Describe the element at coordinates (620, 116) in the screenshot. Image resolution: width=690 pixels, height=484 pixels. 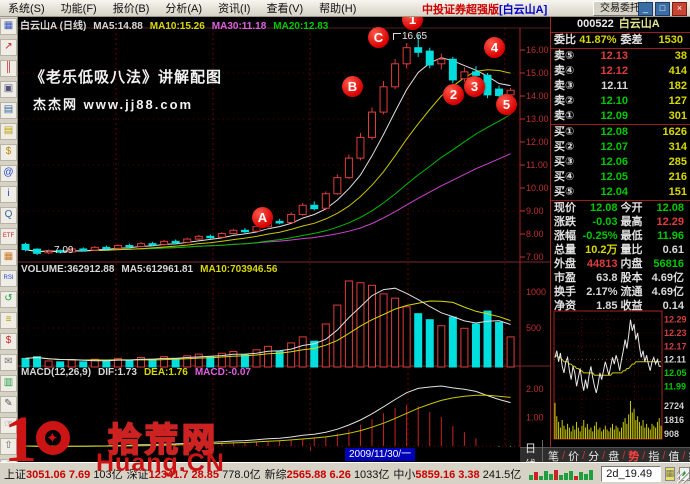
I see `ask-row-1: 卖① 12.09 301` at that location.